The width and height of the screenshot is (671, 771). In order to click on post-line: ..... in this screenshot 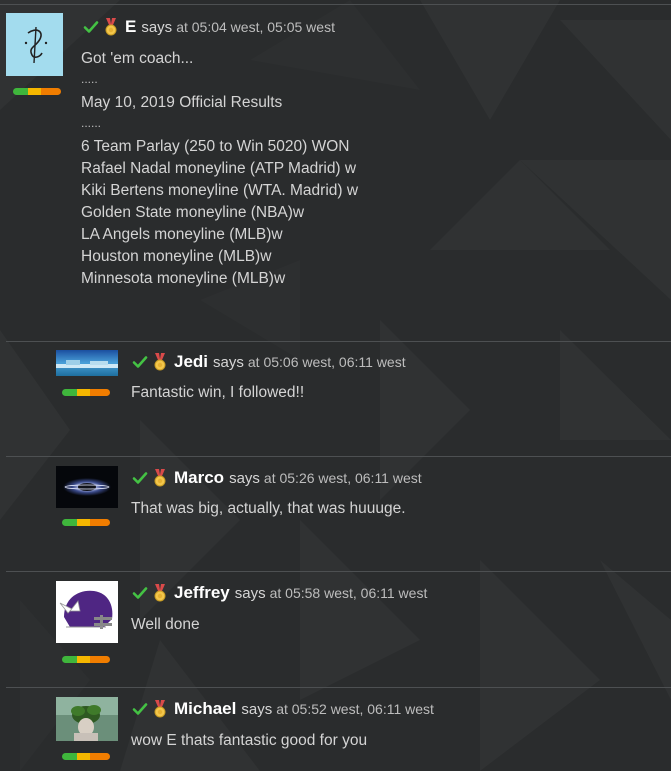, I will do `click(89, 79)`.